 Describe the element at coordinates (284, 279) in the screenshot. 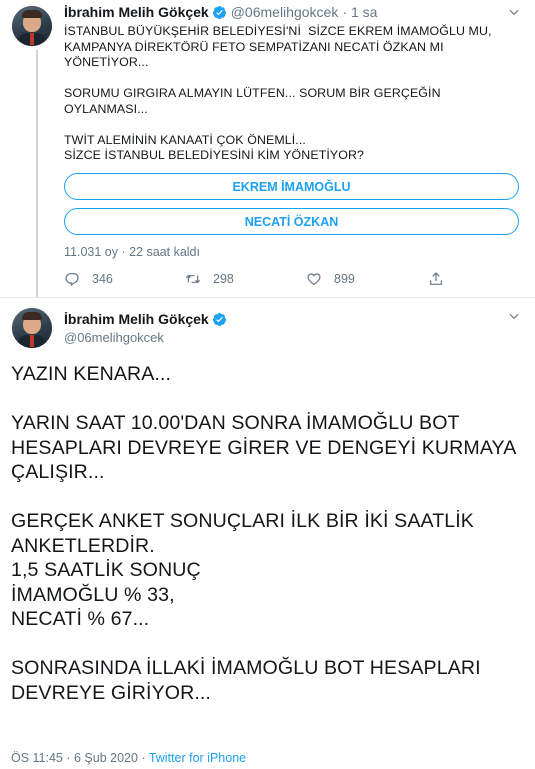

I see `tweet-actions: 346 298 899` at that location.